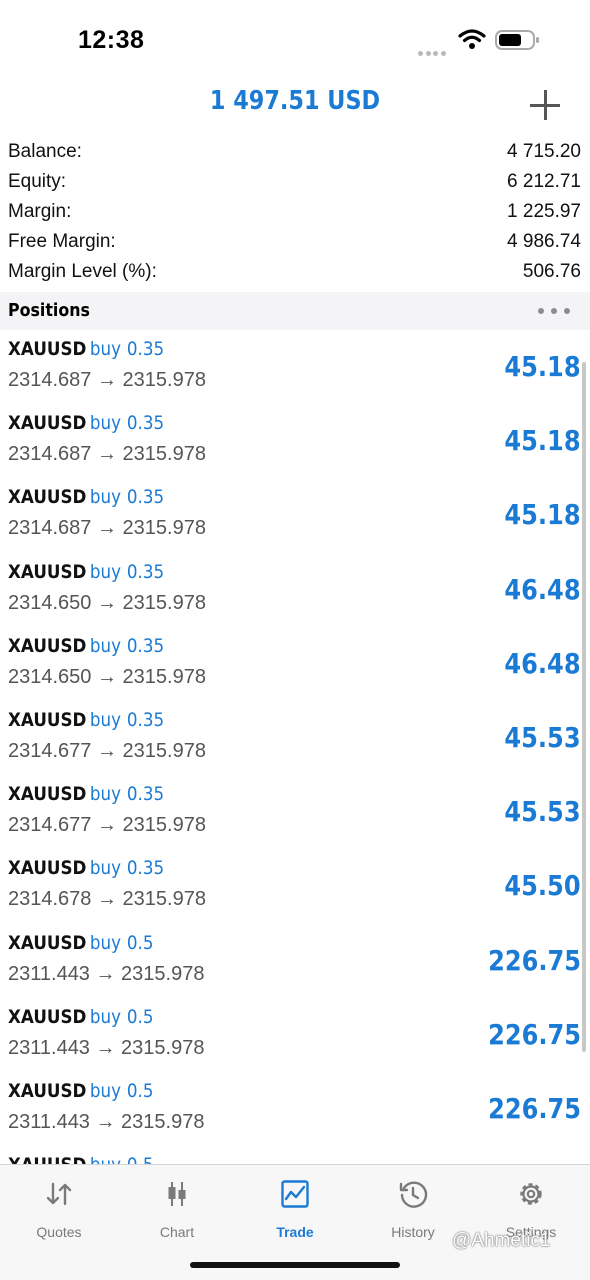 The image size is (590, 1280). I want to click on tab-chart: Chart, so click(177, 1207).